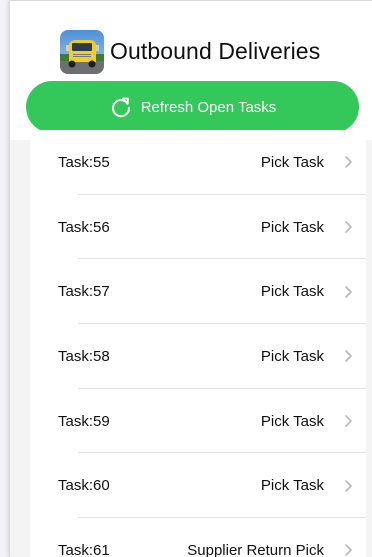 This screenshot has width=372, height=557. I want to click on refresh-button-label: Refresh Open Tasks, so click(208, 107).